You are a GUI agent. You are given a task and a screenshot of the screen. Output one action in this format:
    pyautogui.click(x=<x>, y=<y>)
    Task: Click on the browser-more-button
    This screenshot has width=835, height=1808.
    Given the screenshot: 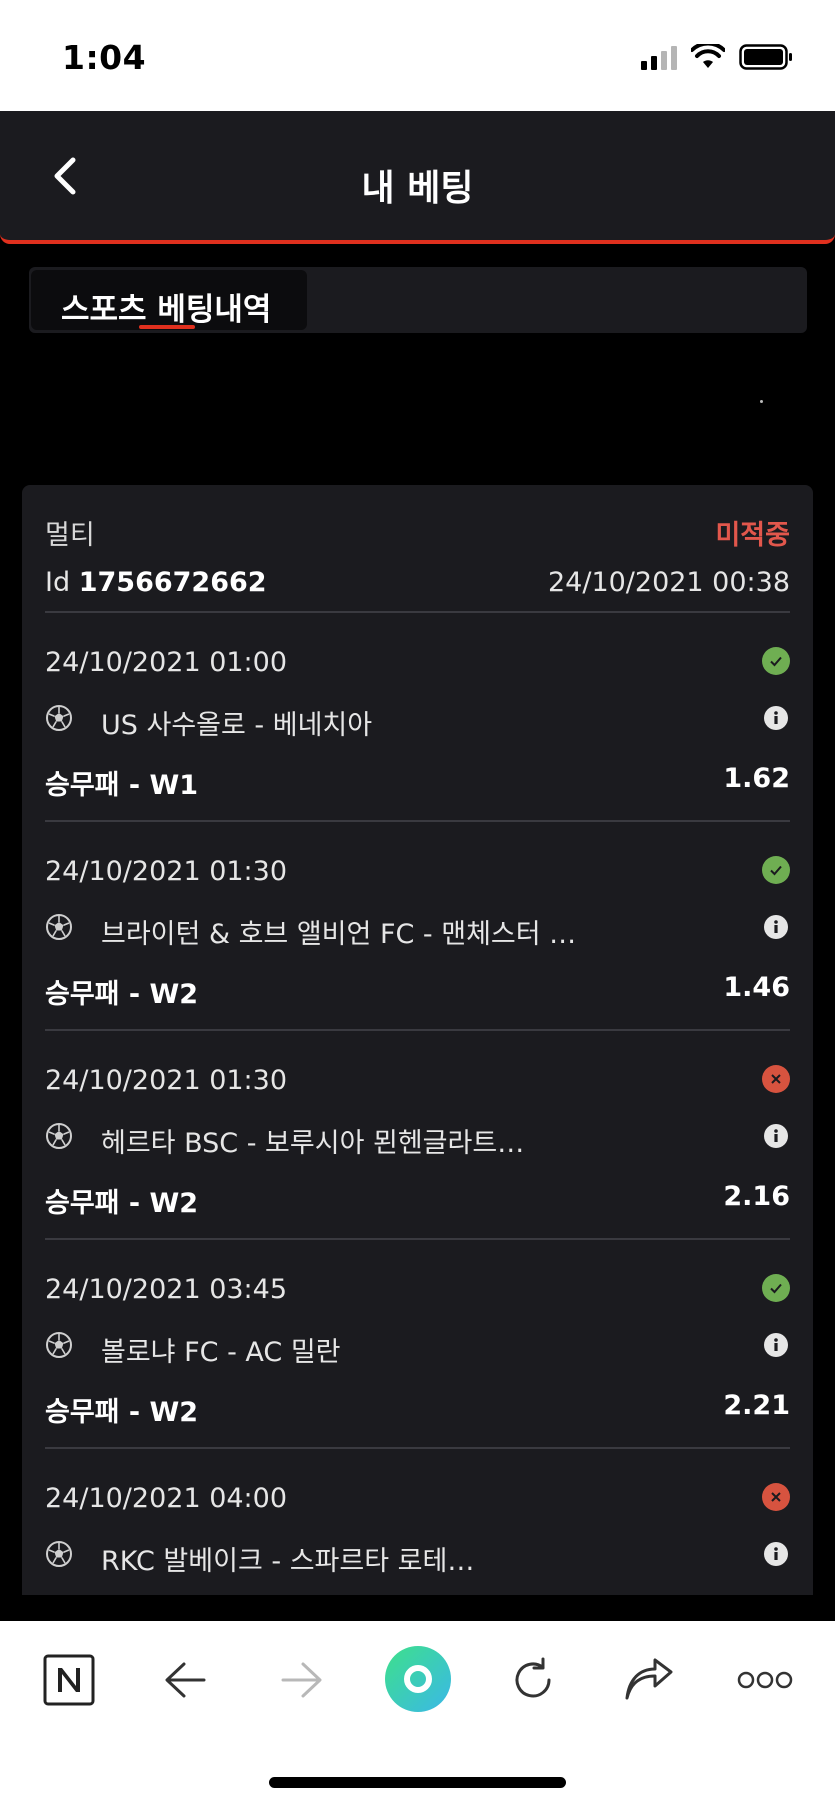 What is the action you would take?
    pyautogui.click(x=765, y=1680)
    